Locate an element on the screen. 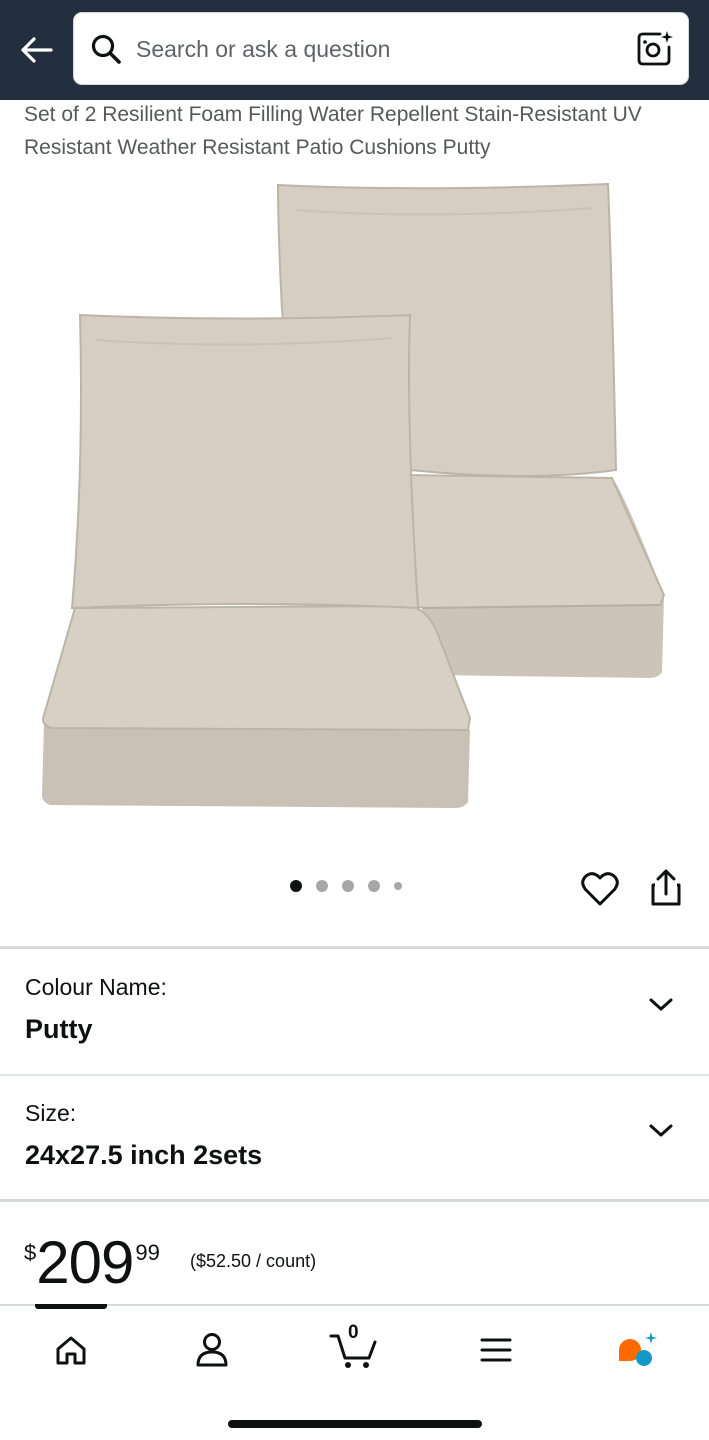 The image size is (709, 1440). home-icon is located at coordinates (71, 1350).